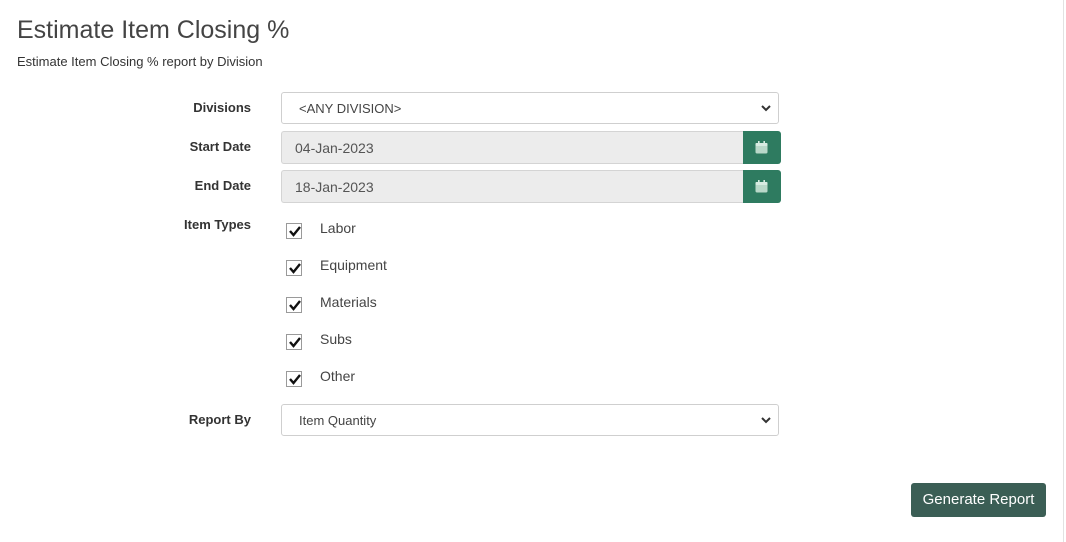 This screenshot has width=1066, height=542. Describe the element at coordinates (334, 187) in the screenshot. I see `end-date-value: 18-Jan-2023` at that location.